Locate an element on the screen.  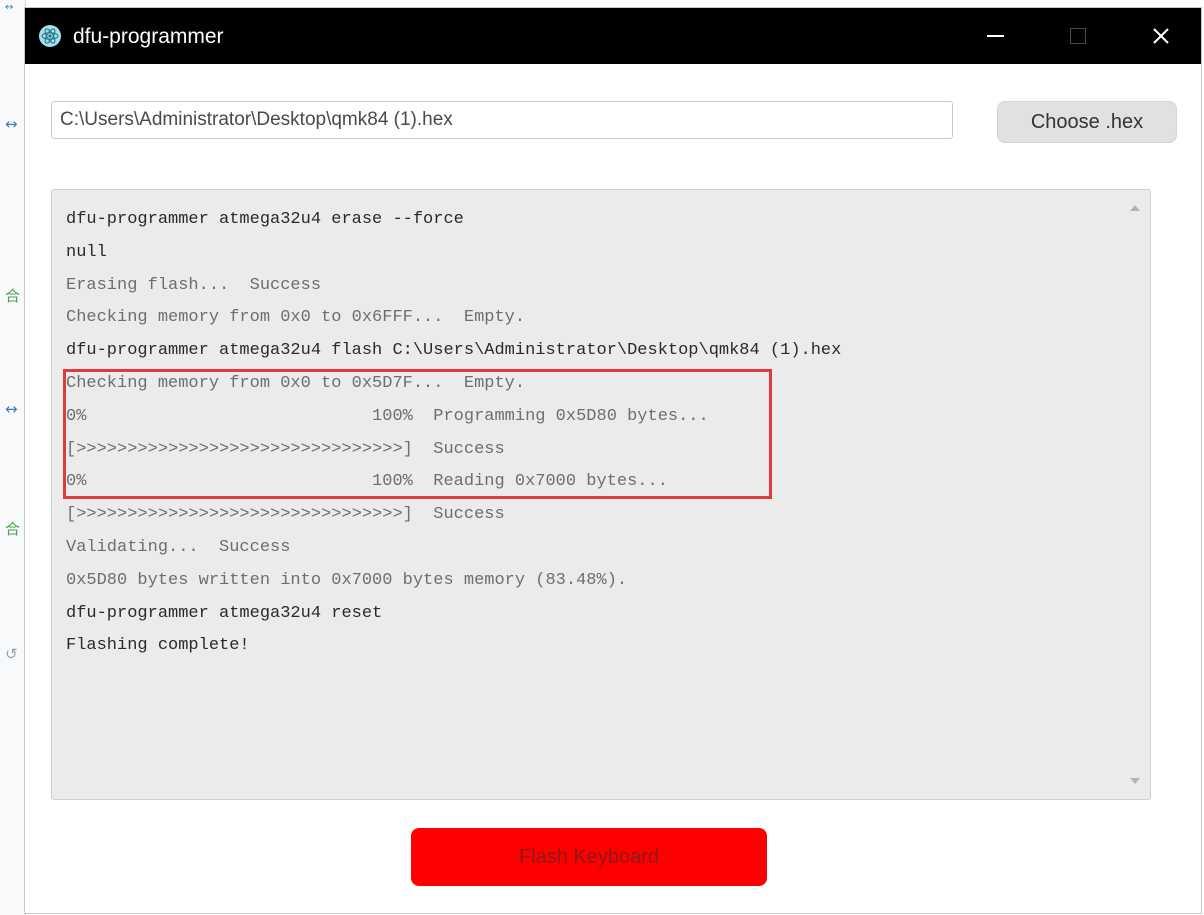
maximize-icon is located at coordinates (1078, 36).